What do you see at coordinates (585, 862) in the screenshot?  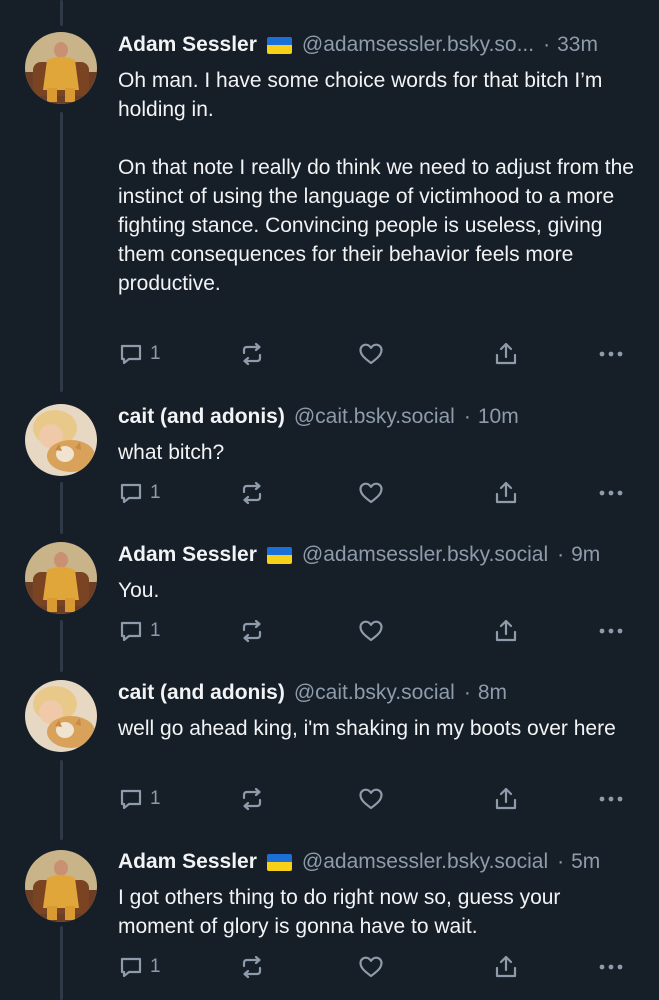 I see `post-timestamp: 5m` at bounding box center [585, 862].